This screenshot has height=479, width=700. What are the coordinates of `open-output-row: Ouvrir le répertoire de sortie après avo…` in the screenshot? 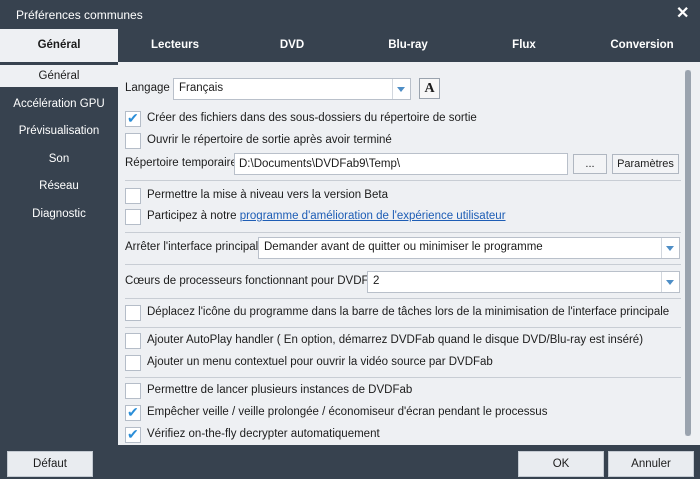 It's located at (405, 141).